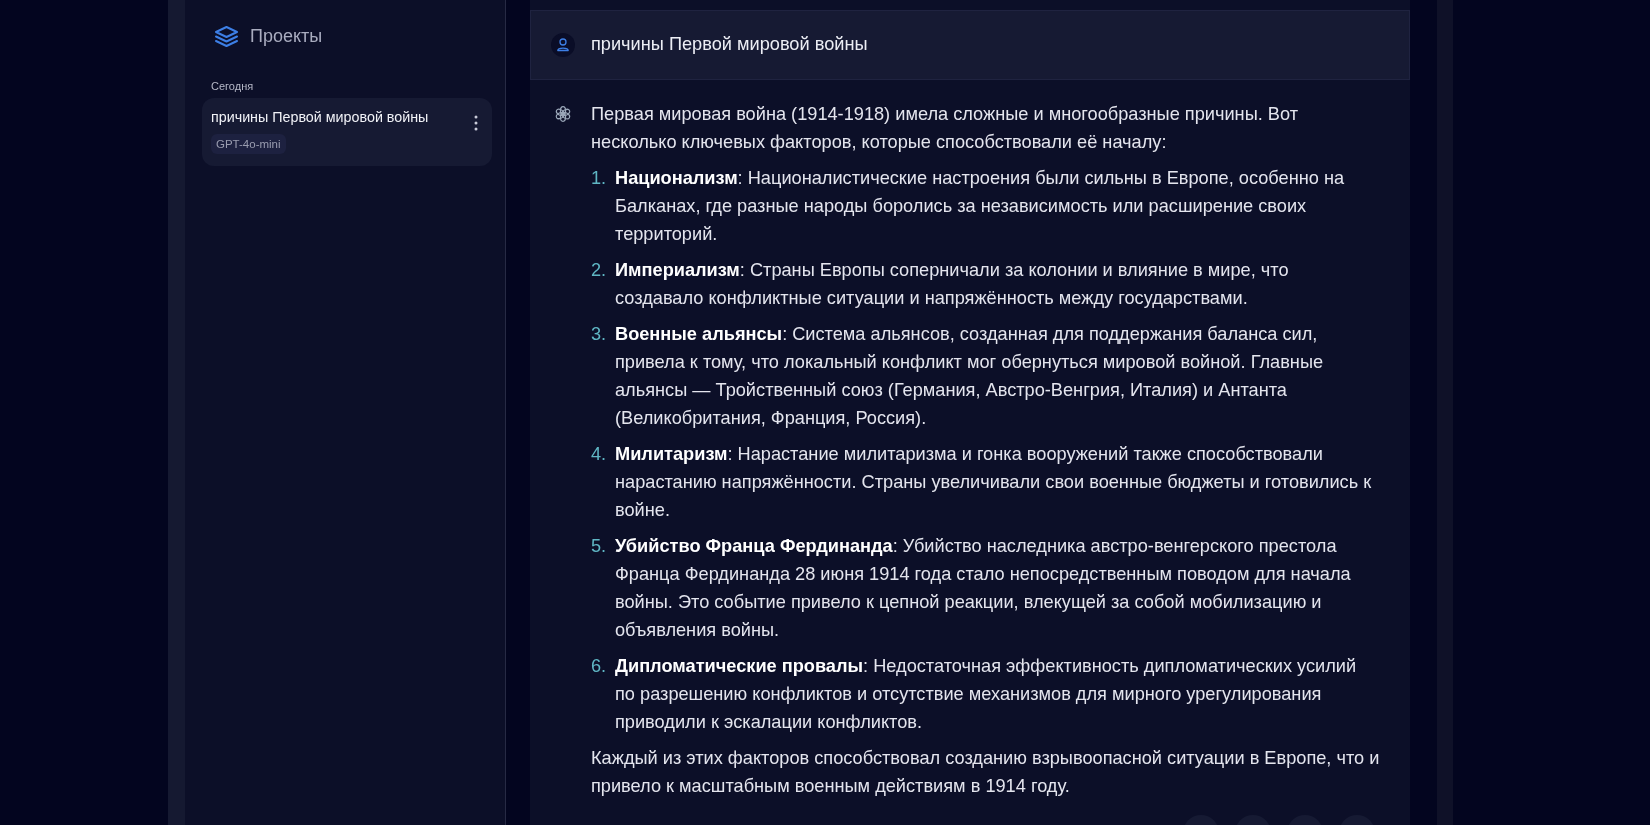  Describe the element at coordinates (980, 206) in the screenshot. I see `list-item-text: Национализм: Националистические настроения были сильны в Европе, особенно на Балканах, где разные народы боролись за независимость или расширение своих территорий.` at that location.